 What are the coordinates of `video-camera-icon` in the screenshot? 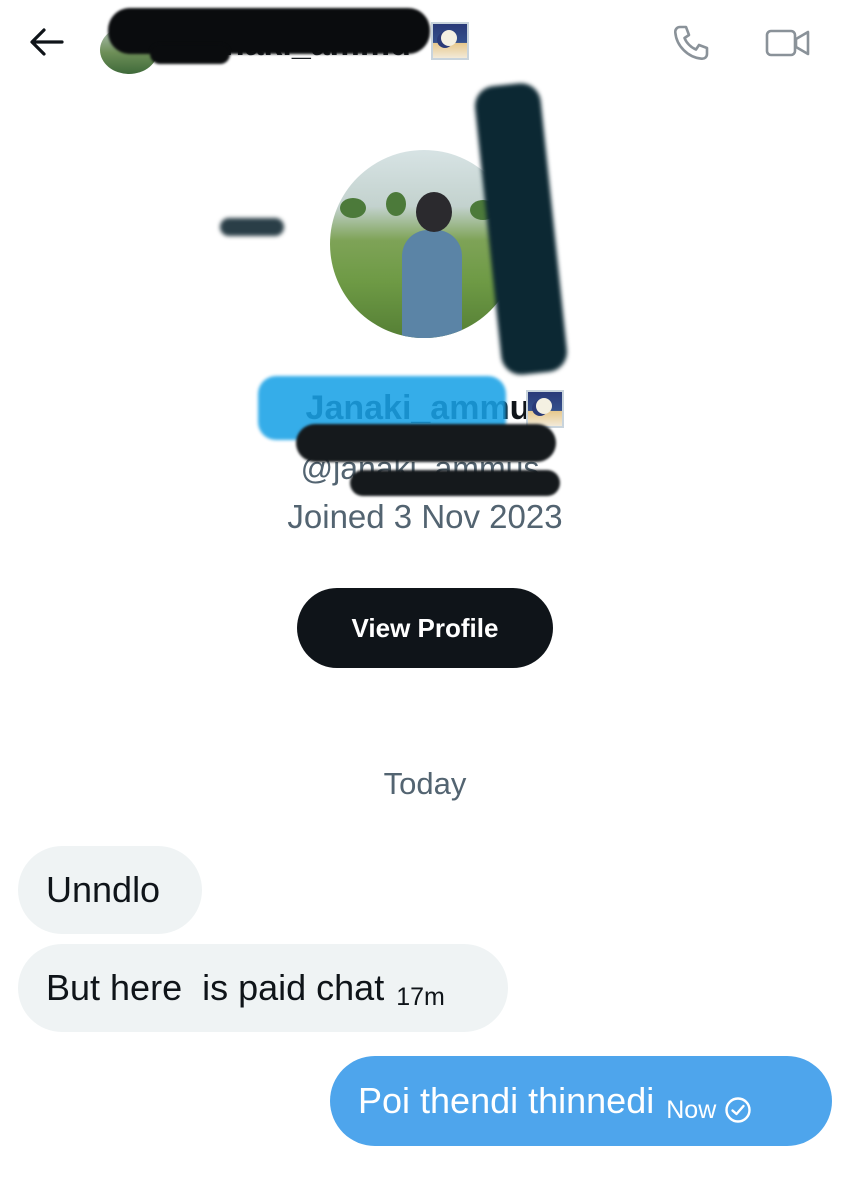 It's located at (788, 45).